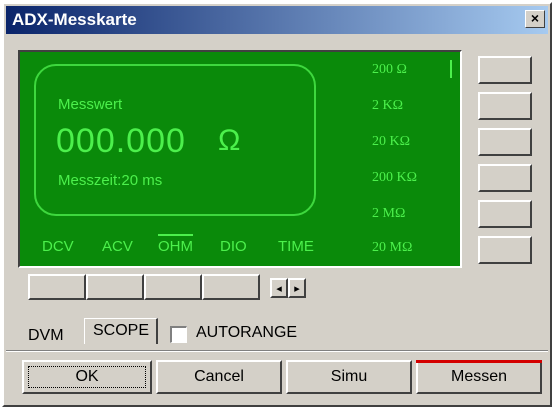 The width and height of the screenshot is (556, 411). Describe the element at coordinates (229, 140) in the screenshot. I see `readout-unit: Ω` at that location.